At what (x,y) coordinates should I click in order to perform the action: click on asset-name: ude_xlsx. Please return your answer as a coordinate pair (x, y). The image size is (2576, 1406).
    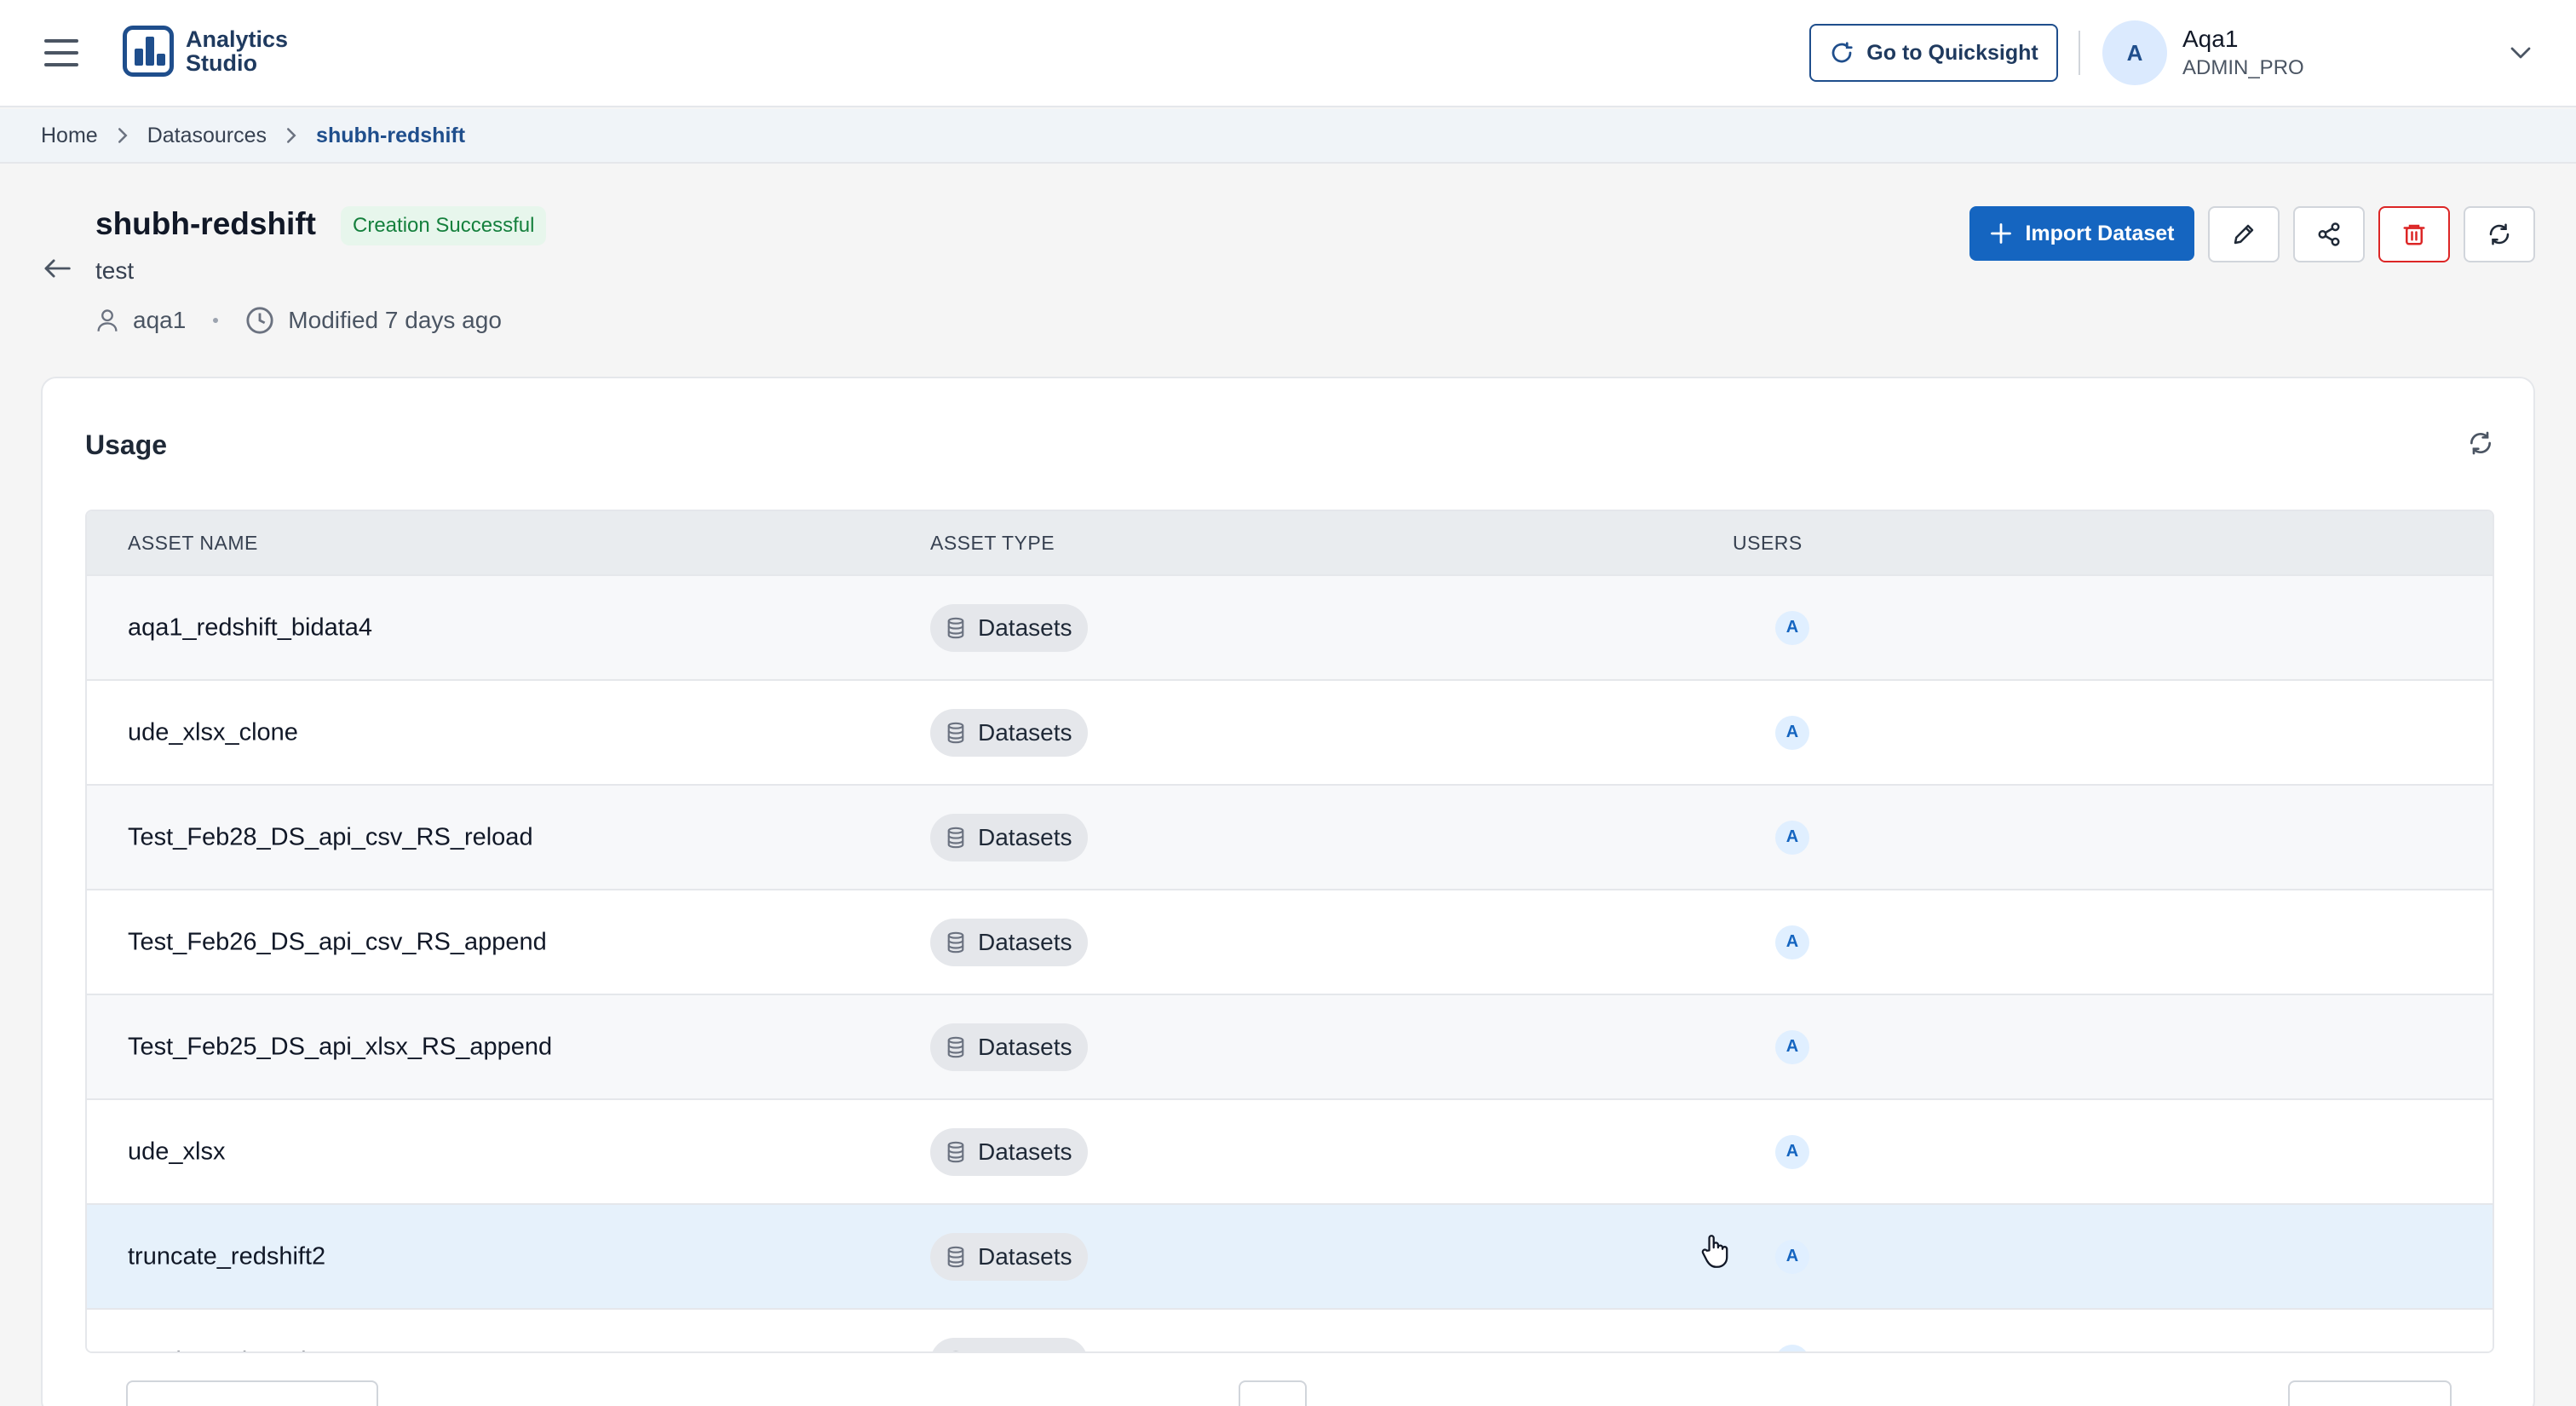
    Looking at the image, I should click on (177, 1152).